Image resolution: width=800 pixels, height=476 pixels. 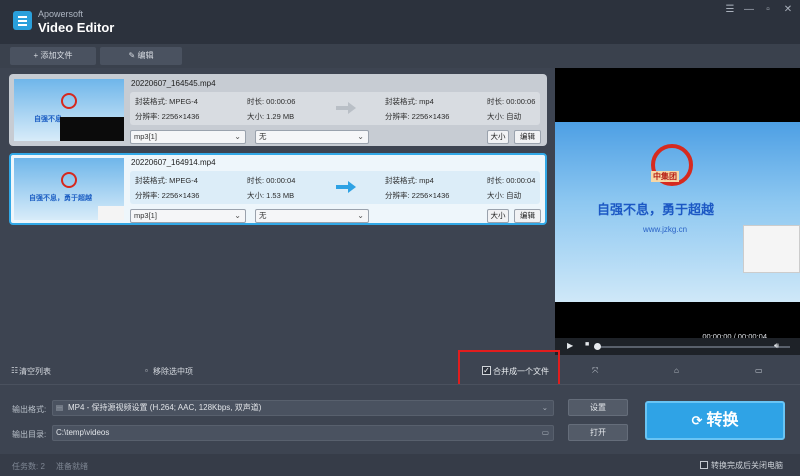 I want to click on volume-icon: 🔊︎, so click(x=776, y=346).